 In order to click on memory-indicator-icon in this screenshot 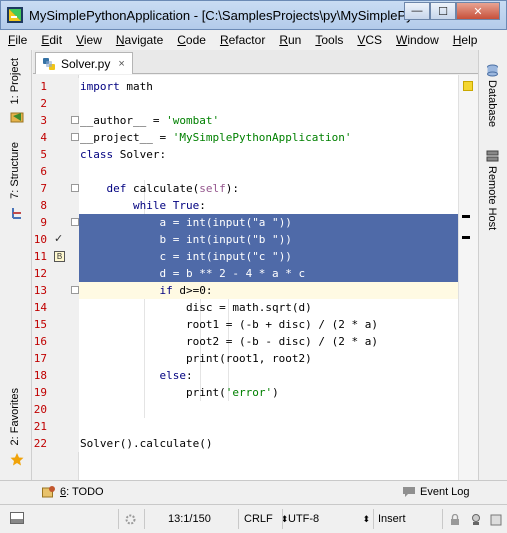, I will do `click(496, 519)`.